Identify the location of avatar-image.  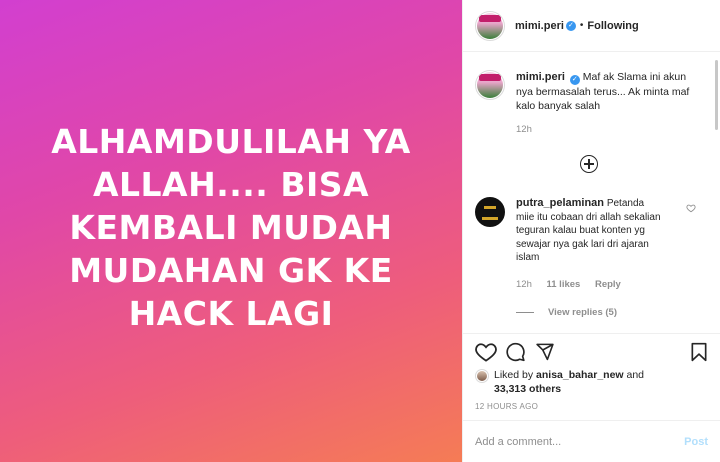
(482, 376).